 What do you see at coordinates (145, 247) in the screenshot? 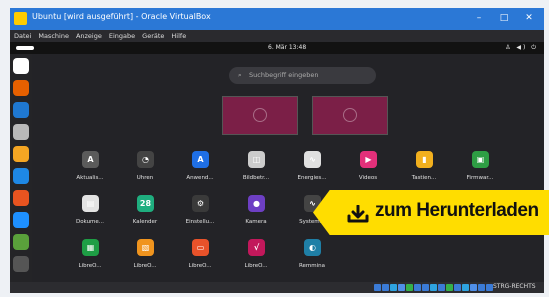
I see `app-icon: ▧` at bounding box center [145, 247].